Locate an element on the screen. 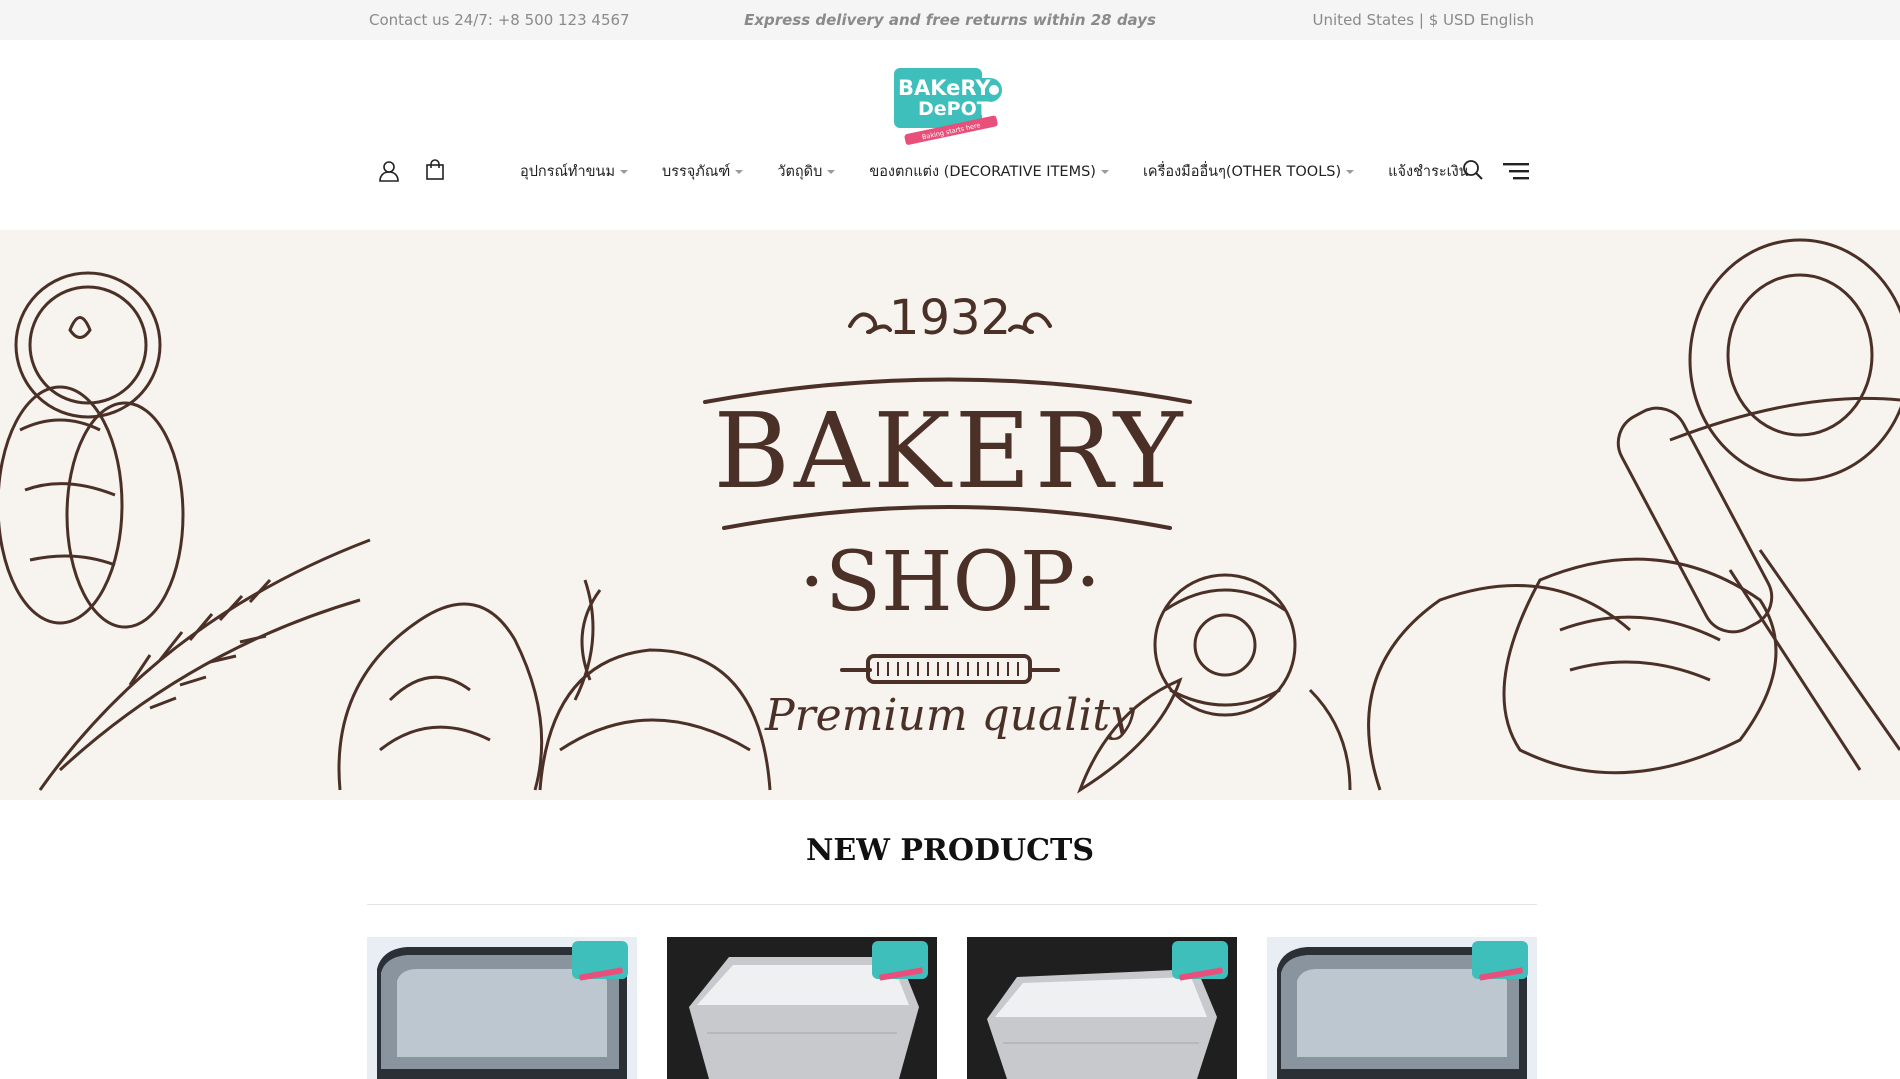 Image resolution: width=1900 pixels, height=1079 pixels. nav-item-packaging: บรรจุภัณฑ์ is located at coordinates (703, 171).